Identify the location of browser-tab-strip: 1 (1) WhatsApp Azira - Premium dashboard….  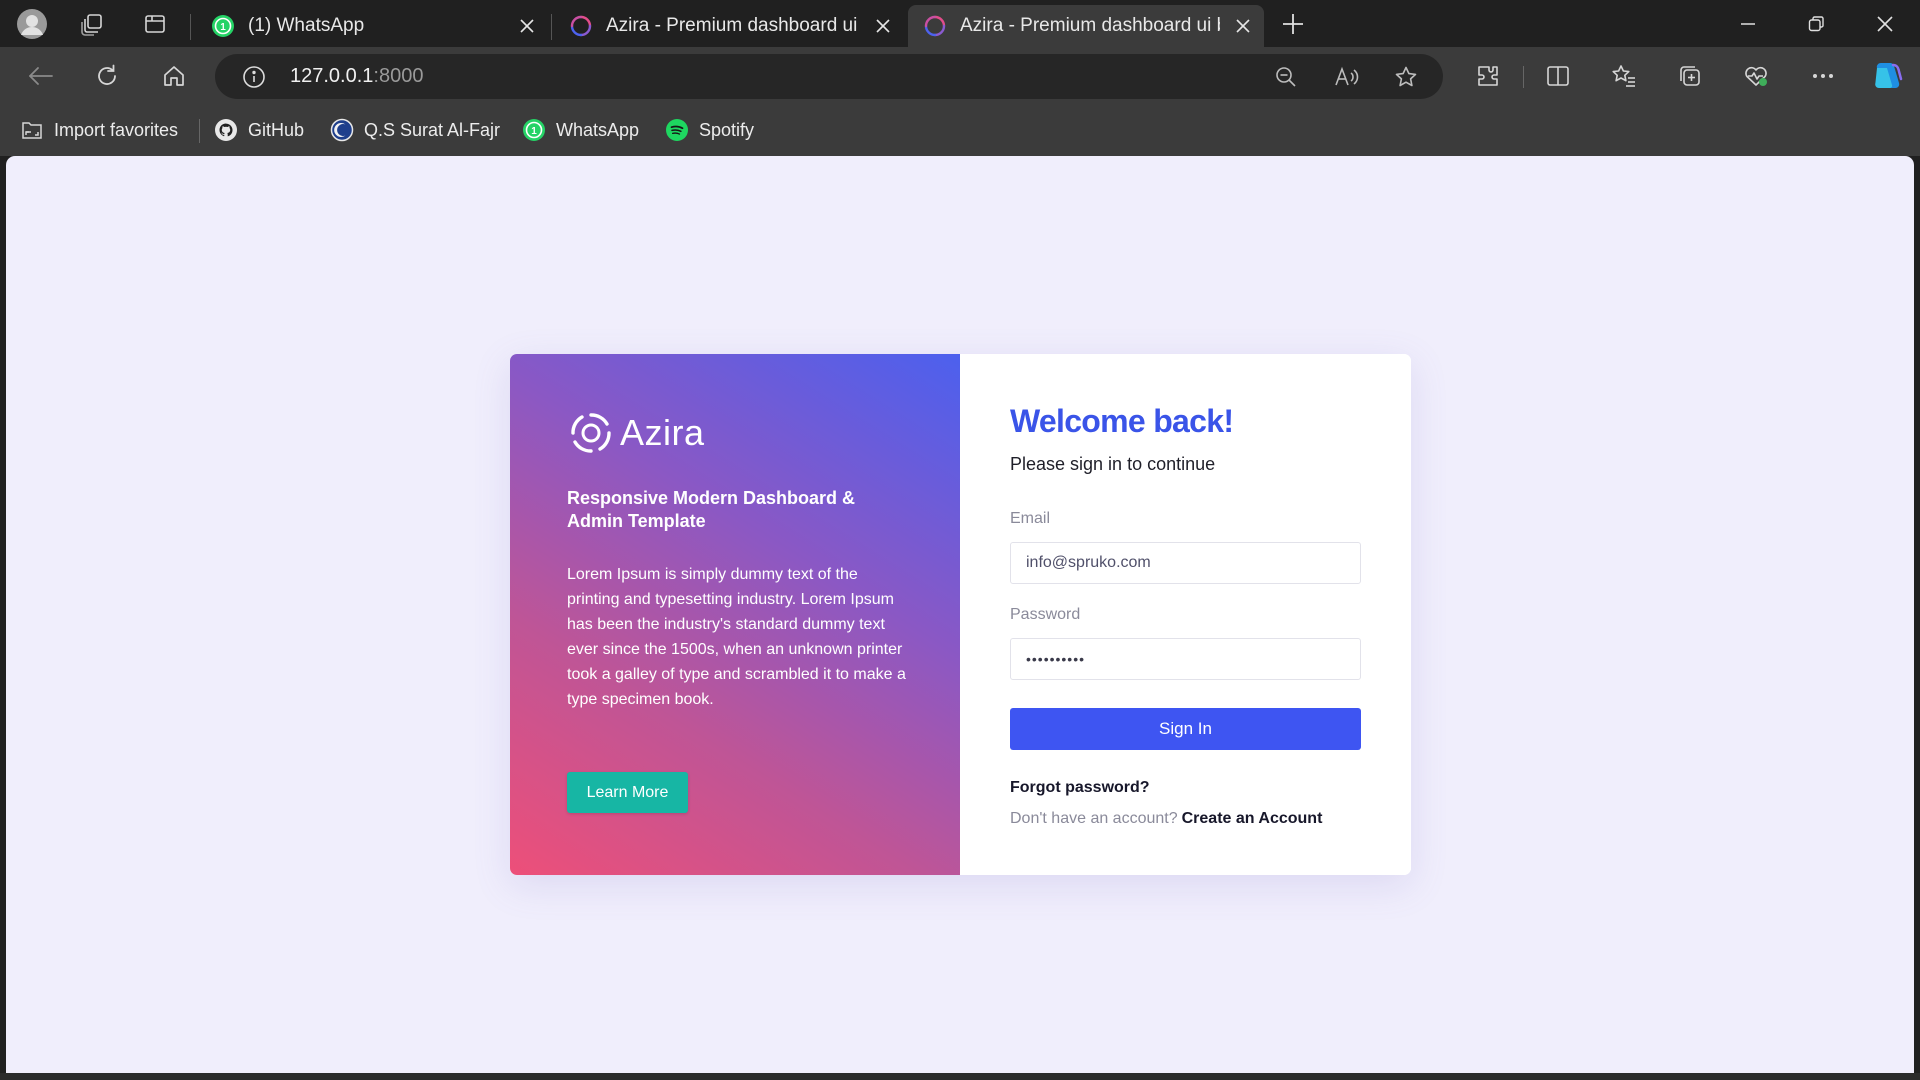
(960, 23).